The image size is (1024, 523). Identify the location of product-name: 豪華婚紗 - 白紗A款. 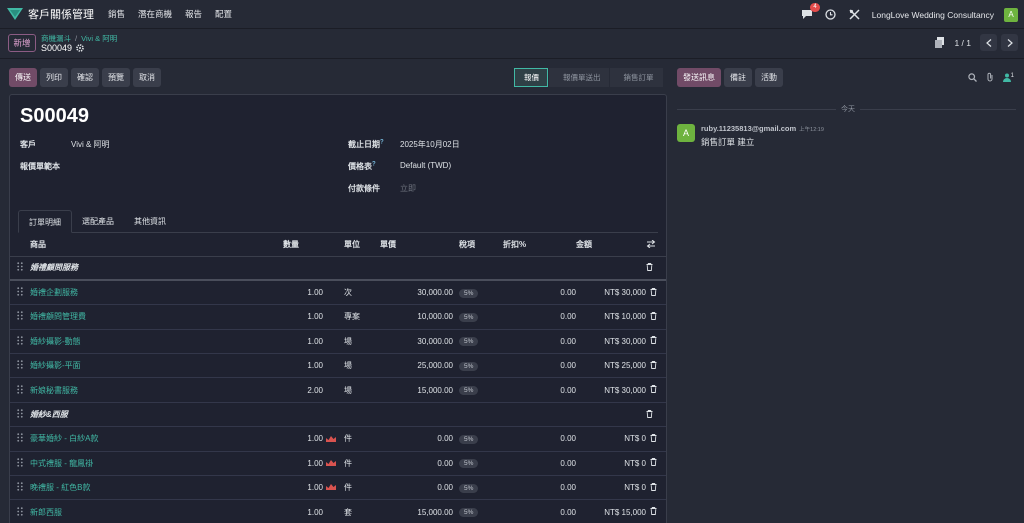
(64, 438).